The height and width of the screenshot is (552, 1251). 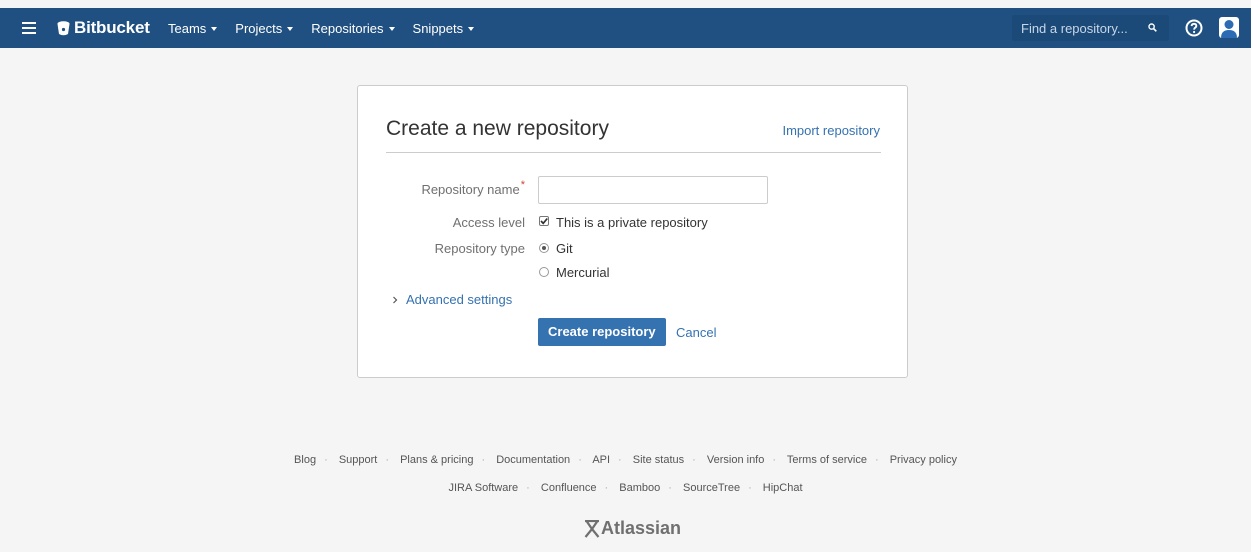 What do you see at coordinates (827, 460) in the screenshot?
I see `footer-link-terms: Terms of service` at bounding box center [827, 460].